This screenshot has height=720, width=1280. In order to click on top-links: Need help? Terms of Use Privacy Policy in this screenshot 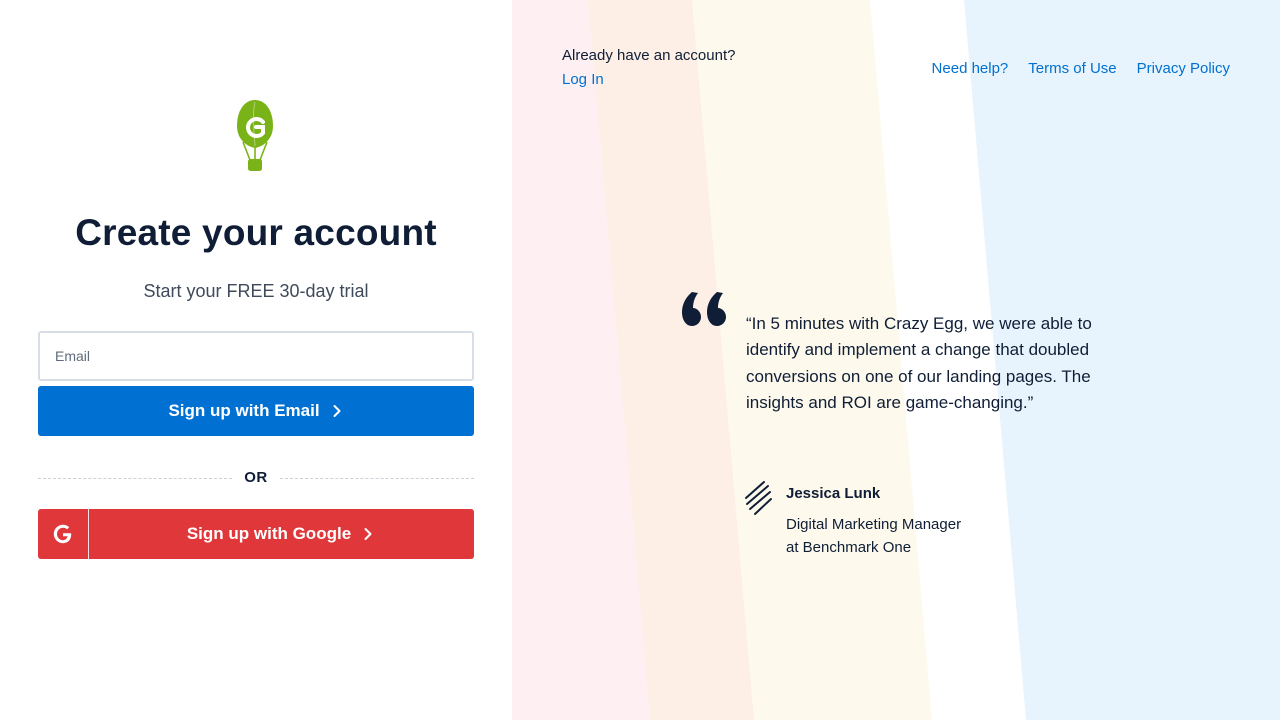, I will do `click(1081, 68)`.